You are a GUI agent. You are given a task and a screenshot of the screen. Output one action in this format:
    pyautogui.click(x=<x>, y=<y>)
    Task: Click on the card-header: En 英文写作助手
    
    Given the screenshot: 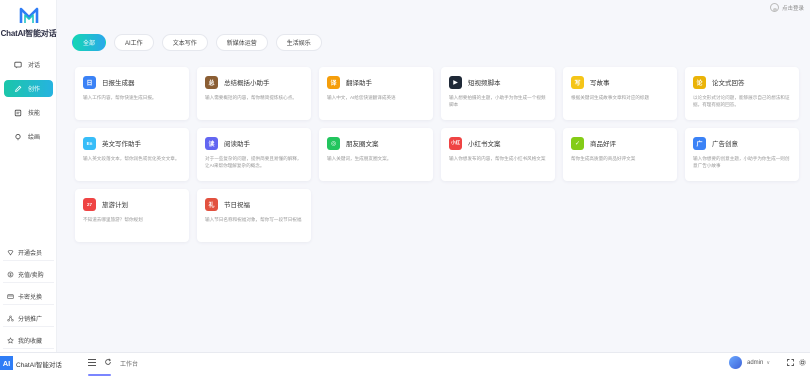 What is the action you would take?
    pyautogui.click(x=132, y=143)
    